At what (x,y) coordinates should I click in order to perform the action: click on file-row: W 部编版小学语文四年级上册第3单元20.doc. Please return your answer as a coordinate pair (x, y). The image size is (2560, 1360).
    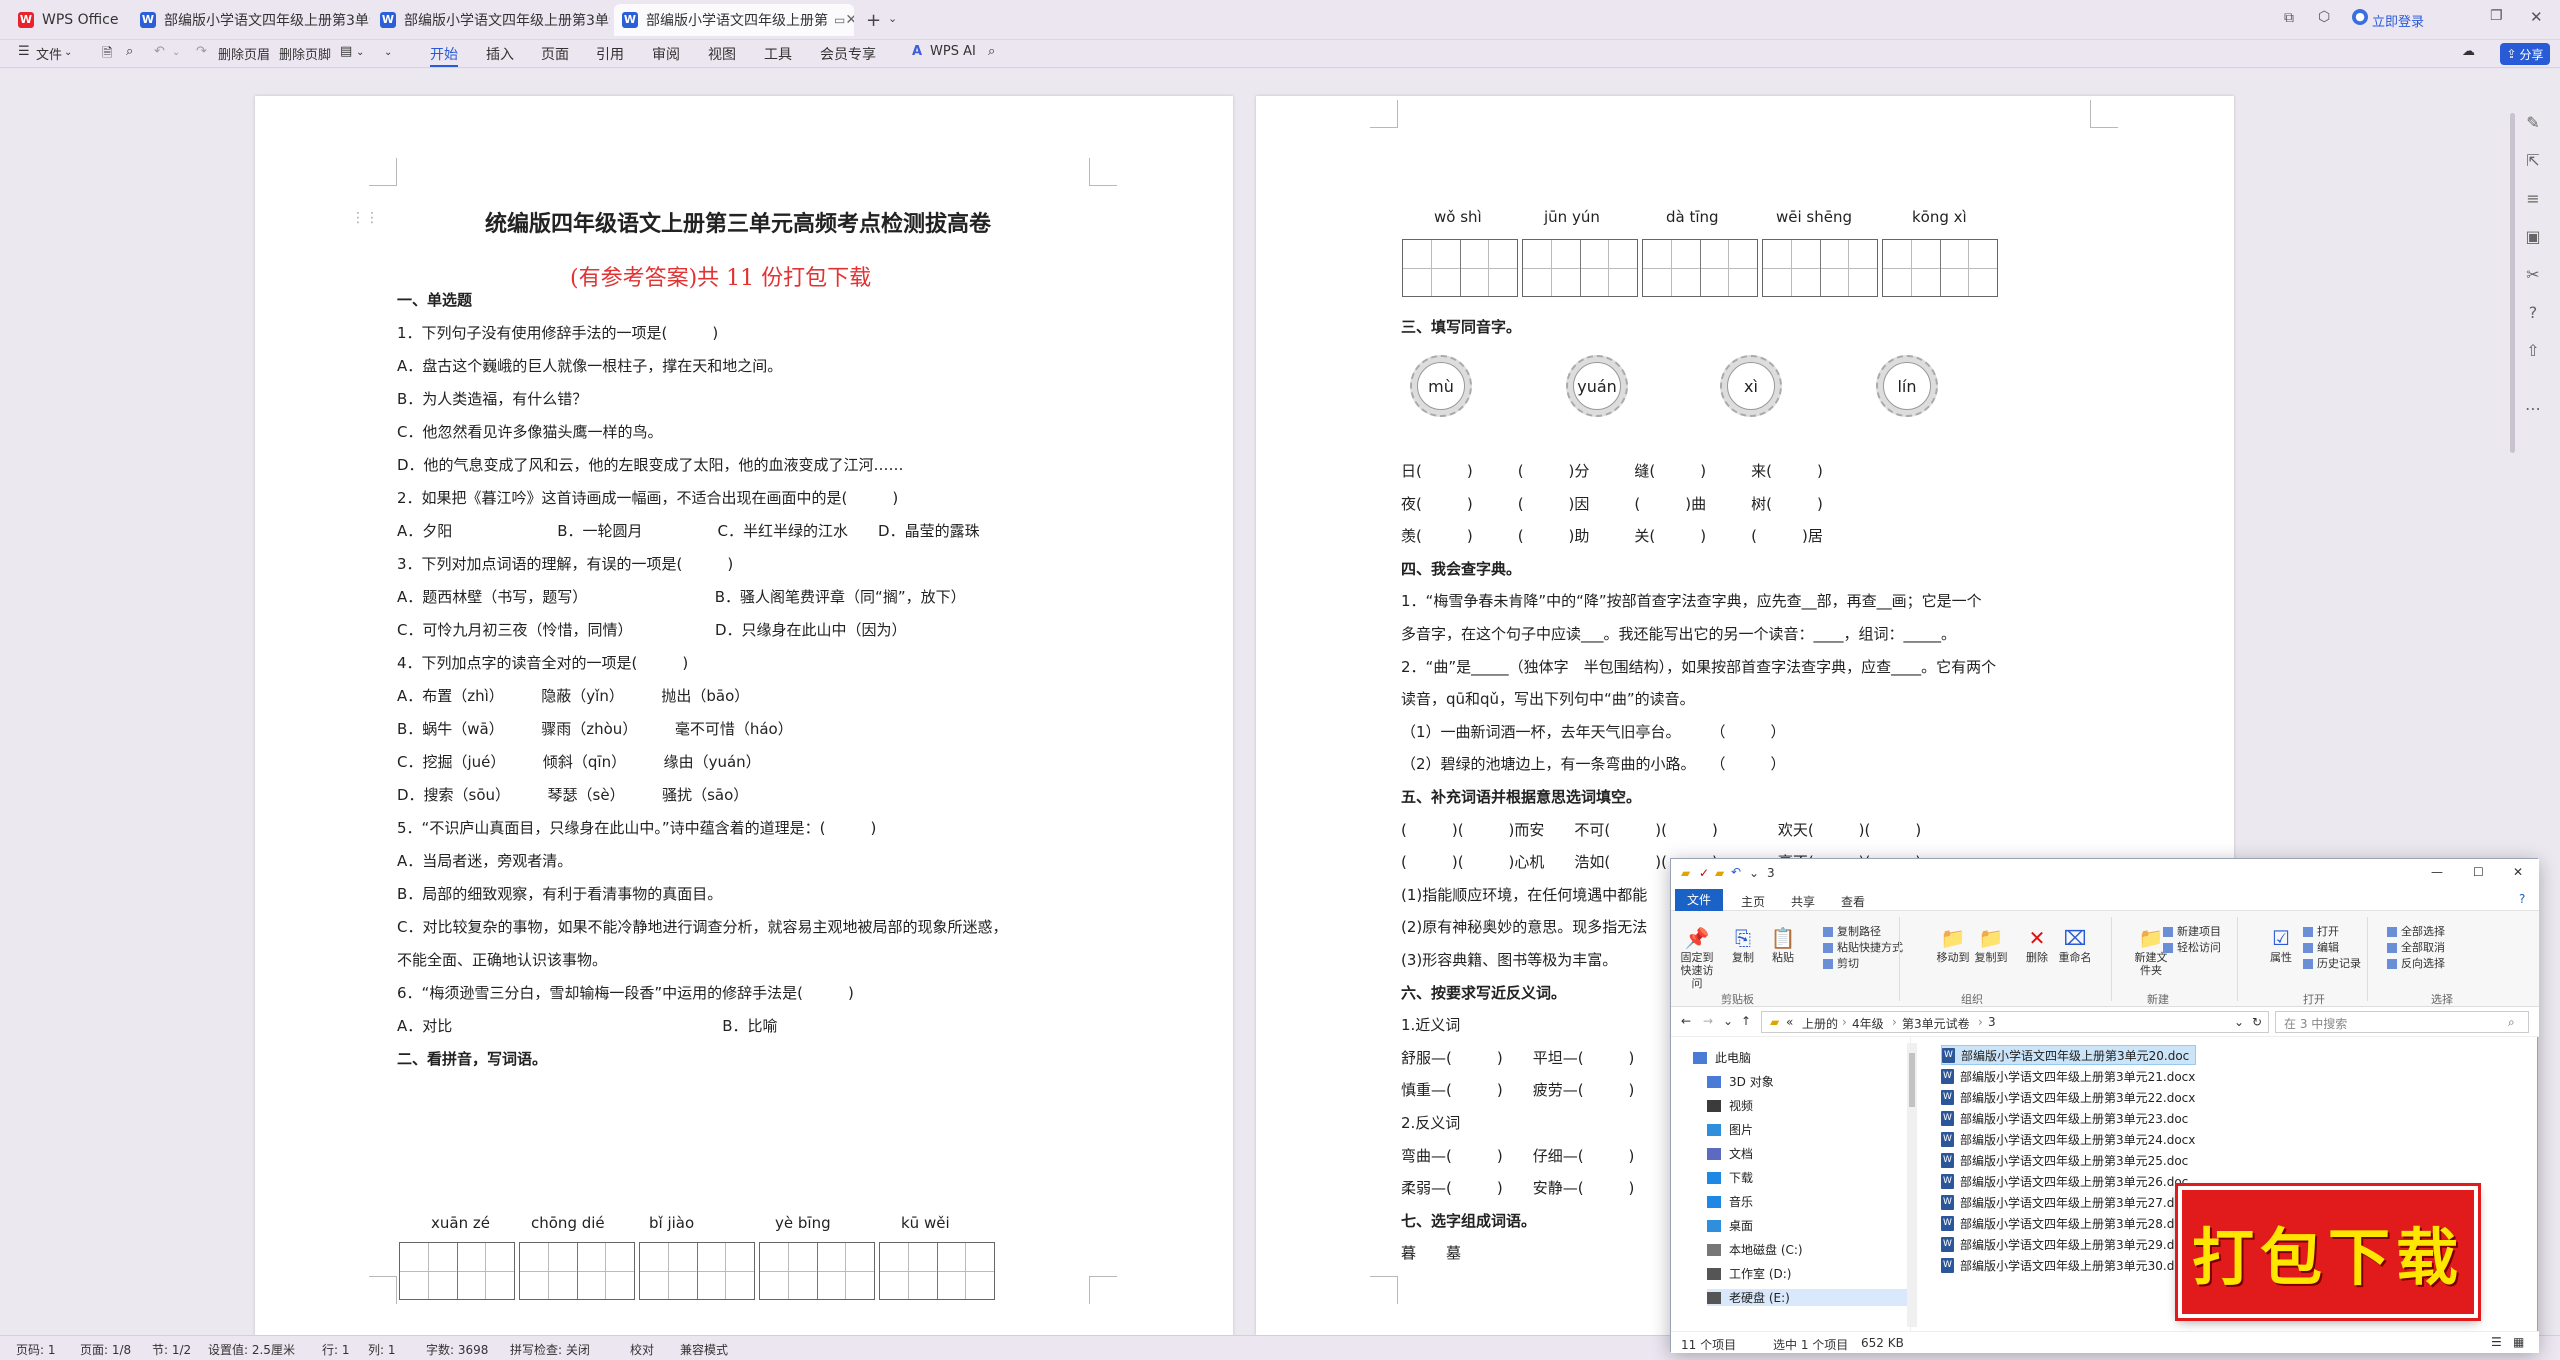
    Looking at the image, I should click on (2069, 1055).